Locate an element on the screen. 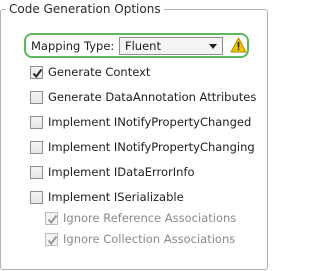  checkbox-label: Ignore Reference Associations is located at coordinates (150, 218).